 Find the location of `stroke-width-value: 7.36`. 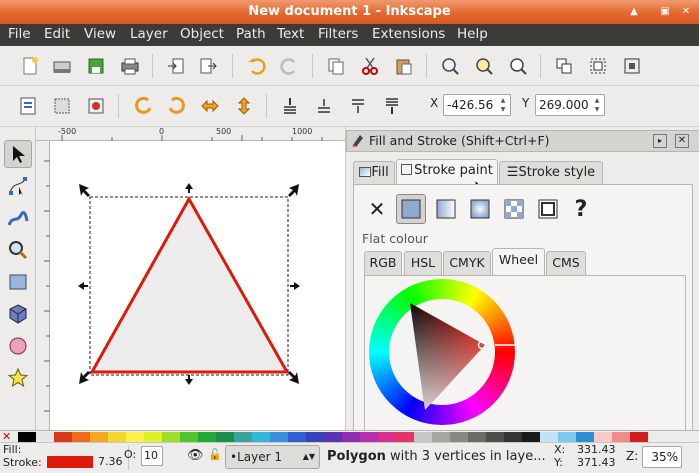

stroke-width-value: 7.36 is located at coordinates (110, 461).